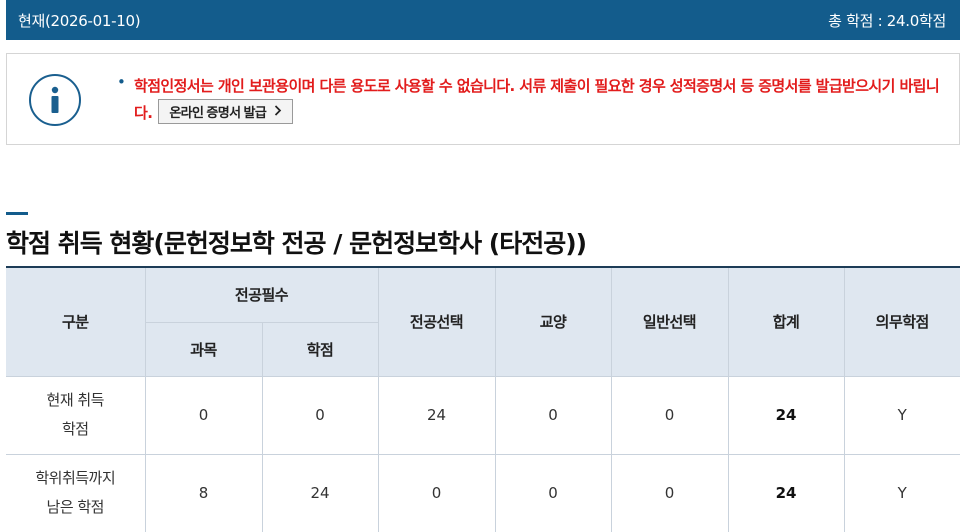  I want to click on online-certificate-button: 온라인 증명서 발급, so click(226, 111).